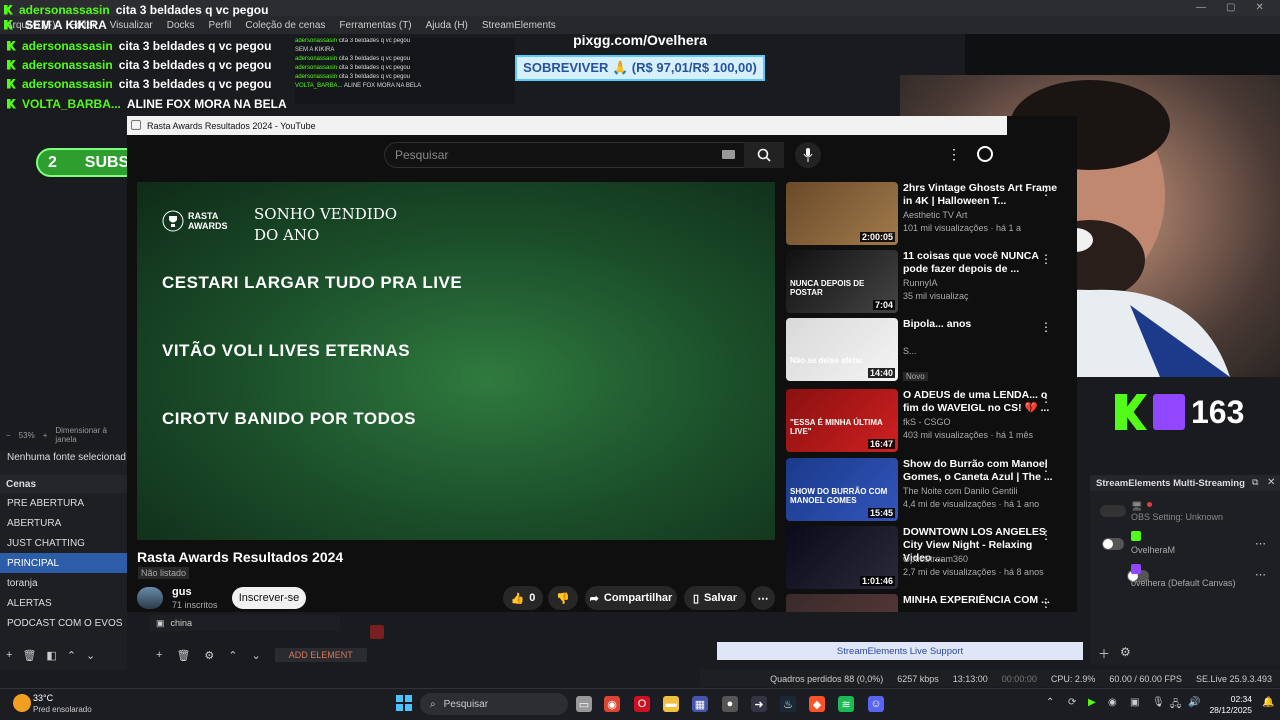 The image size is (1280, 720). Describe the element at coordinates (1201, 7) in the screenshot. I see `minimize-button: —` at that location.